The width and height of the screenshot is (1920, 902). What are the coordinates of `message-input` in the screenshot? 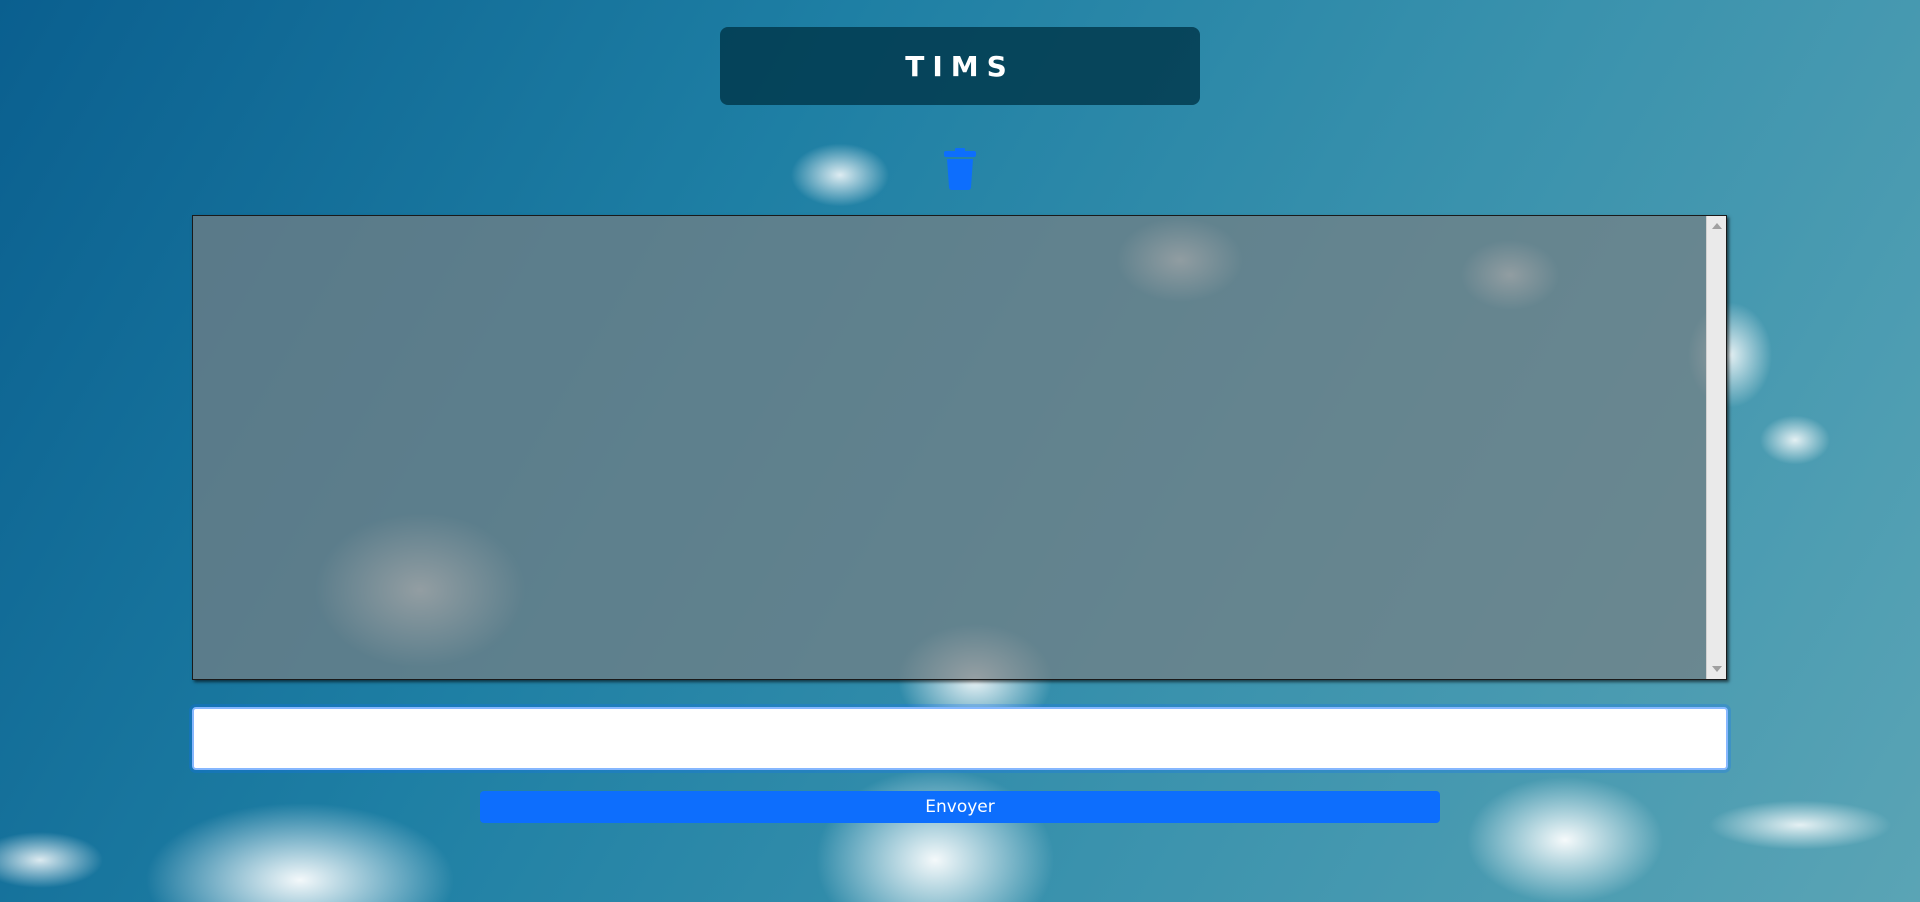 It's located at (960, 738).